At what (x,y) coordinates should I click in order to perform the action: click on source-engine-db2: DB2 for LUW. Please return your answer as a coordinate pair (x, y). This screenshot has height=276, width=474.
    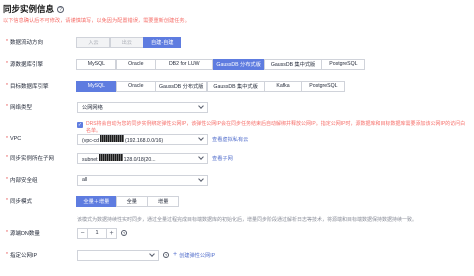
    Looking at the image, I should click on (184, 64).